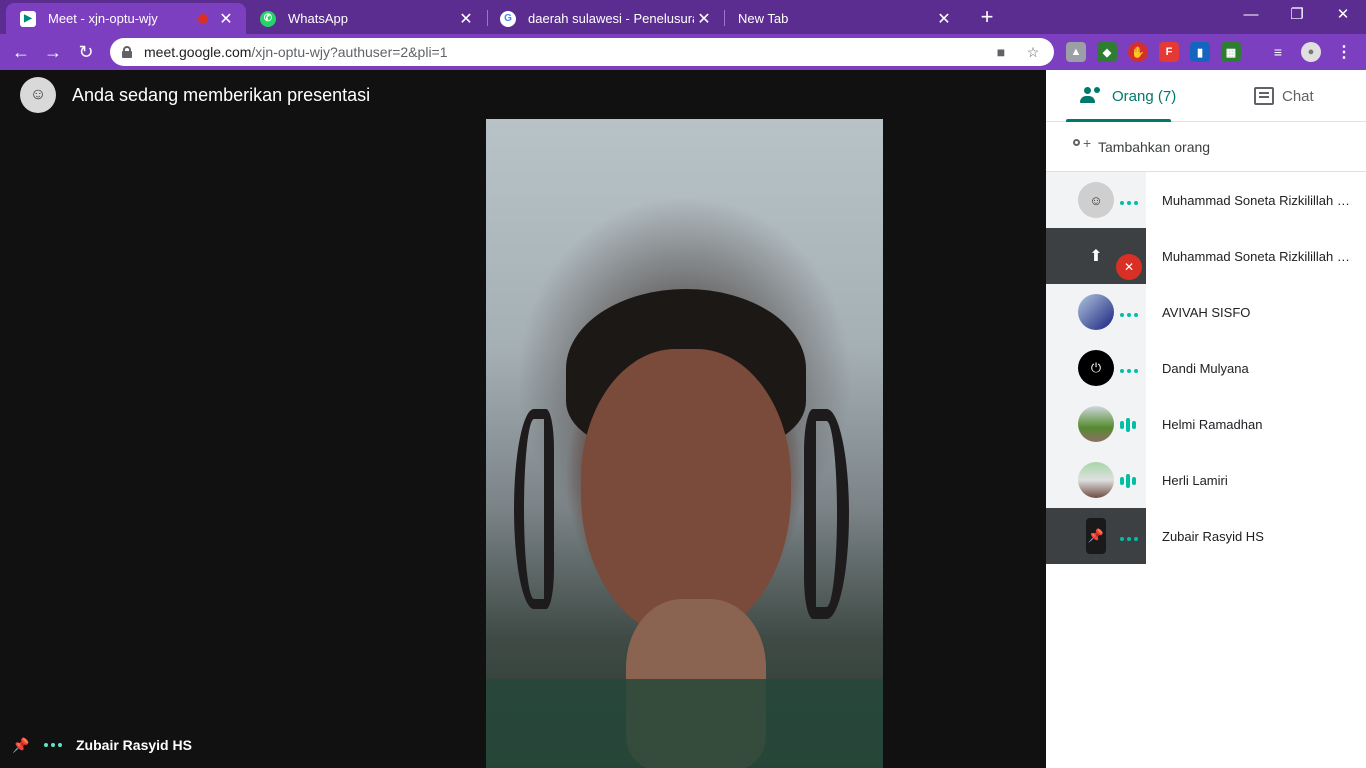  What do you see at coordinates (1344, 52) in the screenshot?
I see `menu-icon: ⋮` at bounding box center [1344, 52].